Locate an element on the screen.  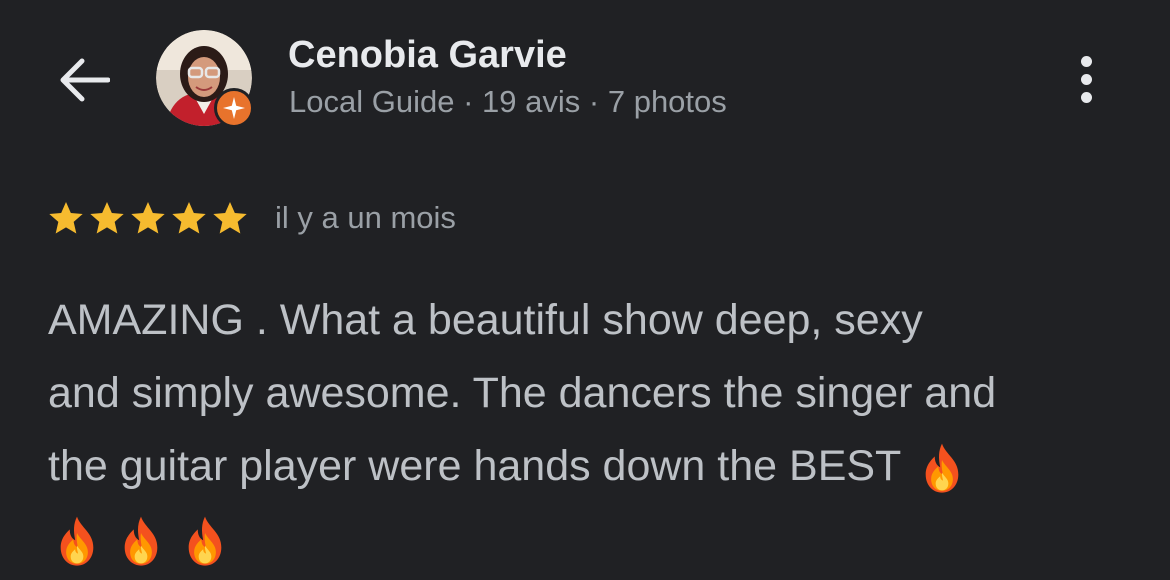
more-options-button is located at coordinates (1086, 79).